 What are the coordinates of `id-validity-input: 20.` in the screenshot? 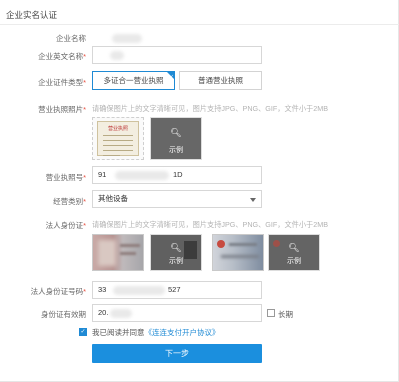 It's located at (177, 313).